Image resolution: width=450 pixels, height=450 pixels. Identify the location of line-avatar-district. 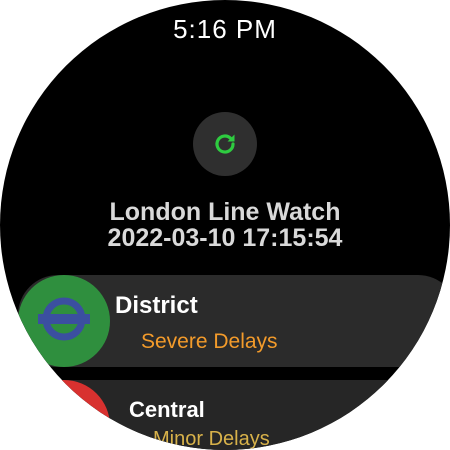
(64, 321).